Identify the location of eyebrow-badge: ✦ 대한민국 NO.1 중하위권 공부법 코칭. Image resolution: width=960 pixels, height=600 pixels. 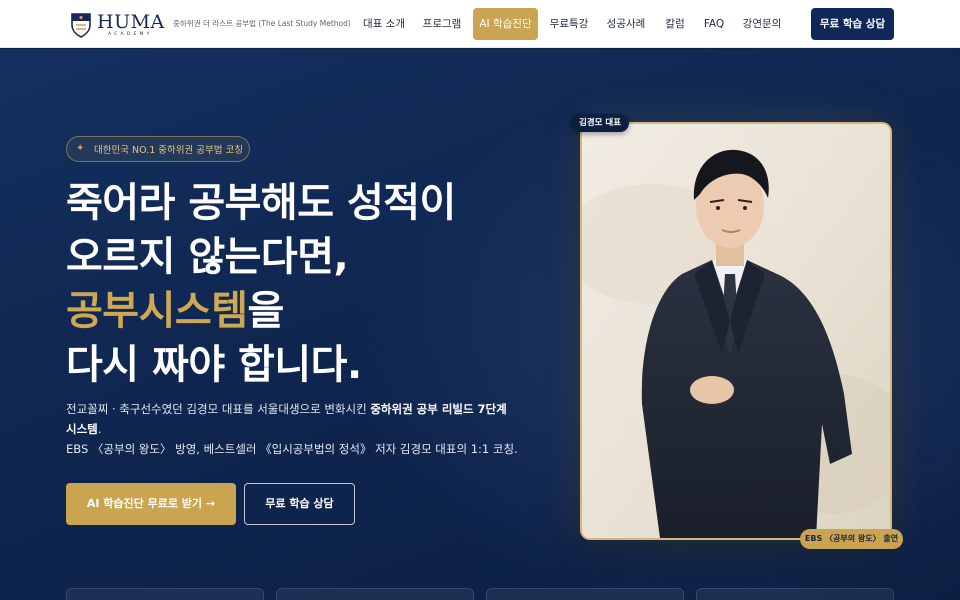
(158, 149).